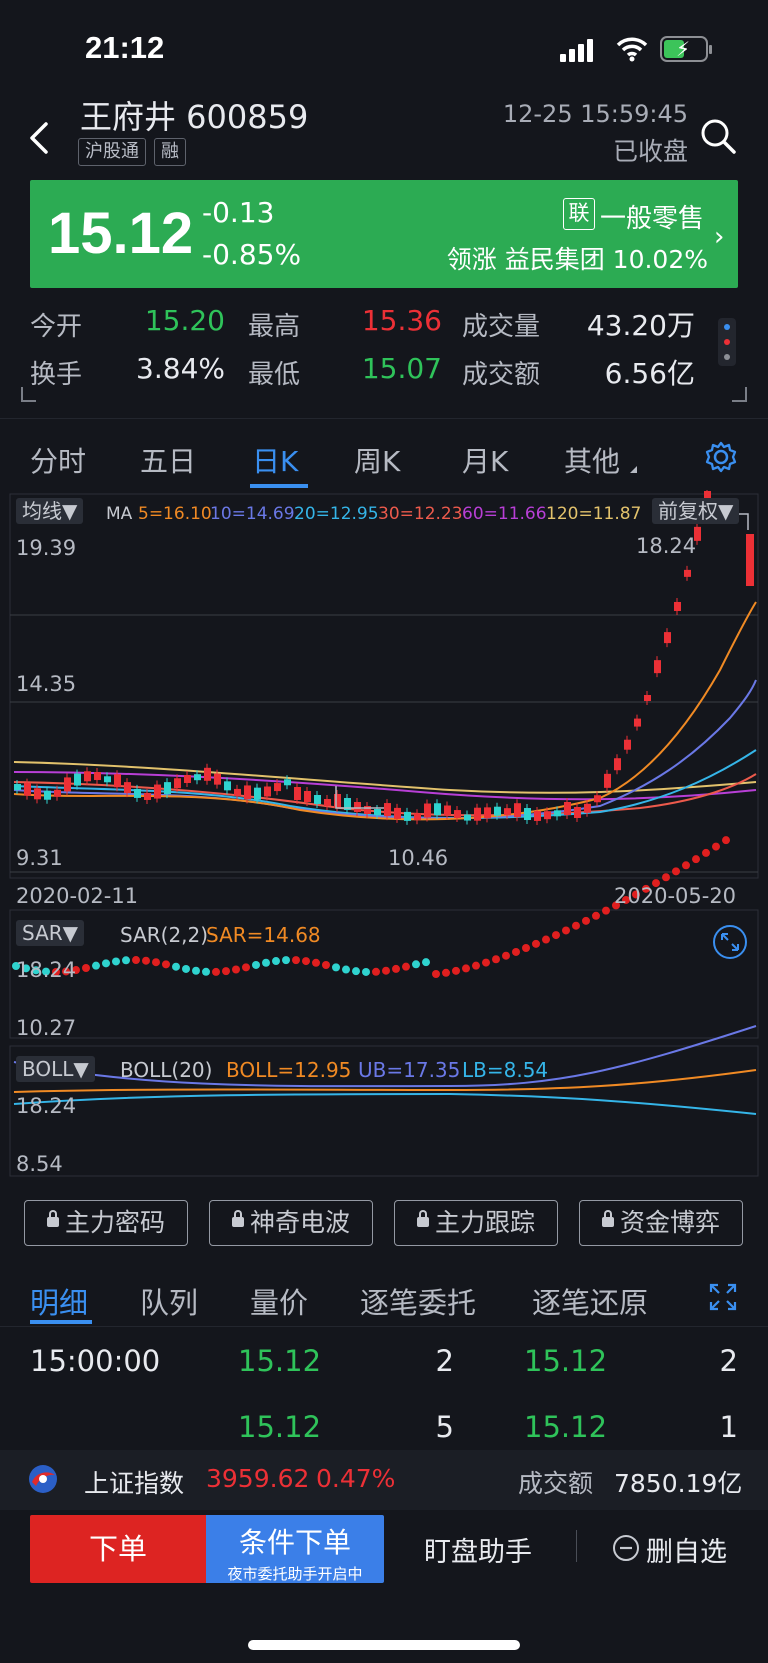  What do you see at coordinates (592, 460) in the screenshot?
I see `tab-other: 其他` at bounding box center [592, 460].